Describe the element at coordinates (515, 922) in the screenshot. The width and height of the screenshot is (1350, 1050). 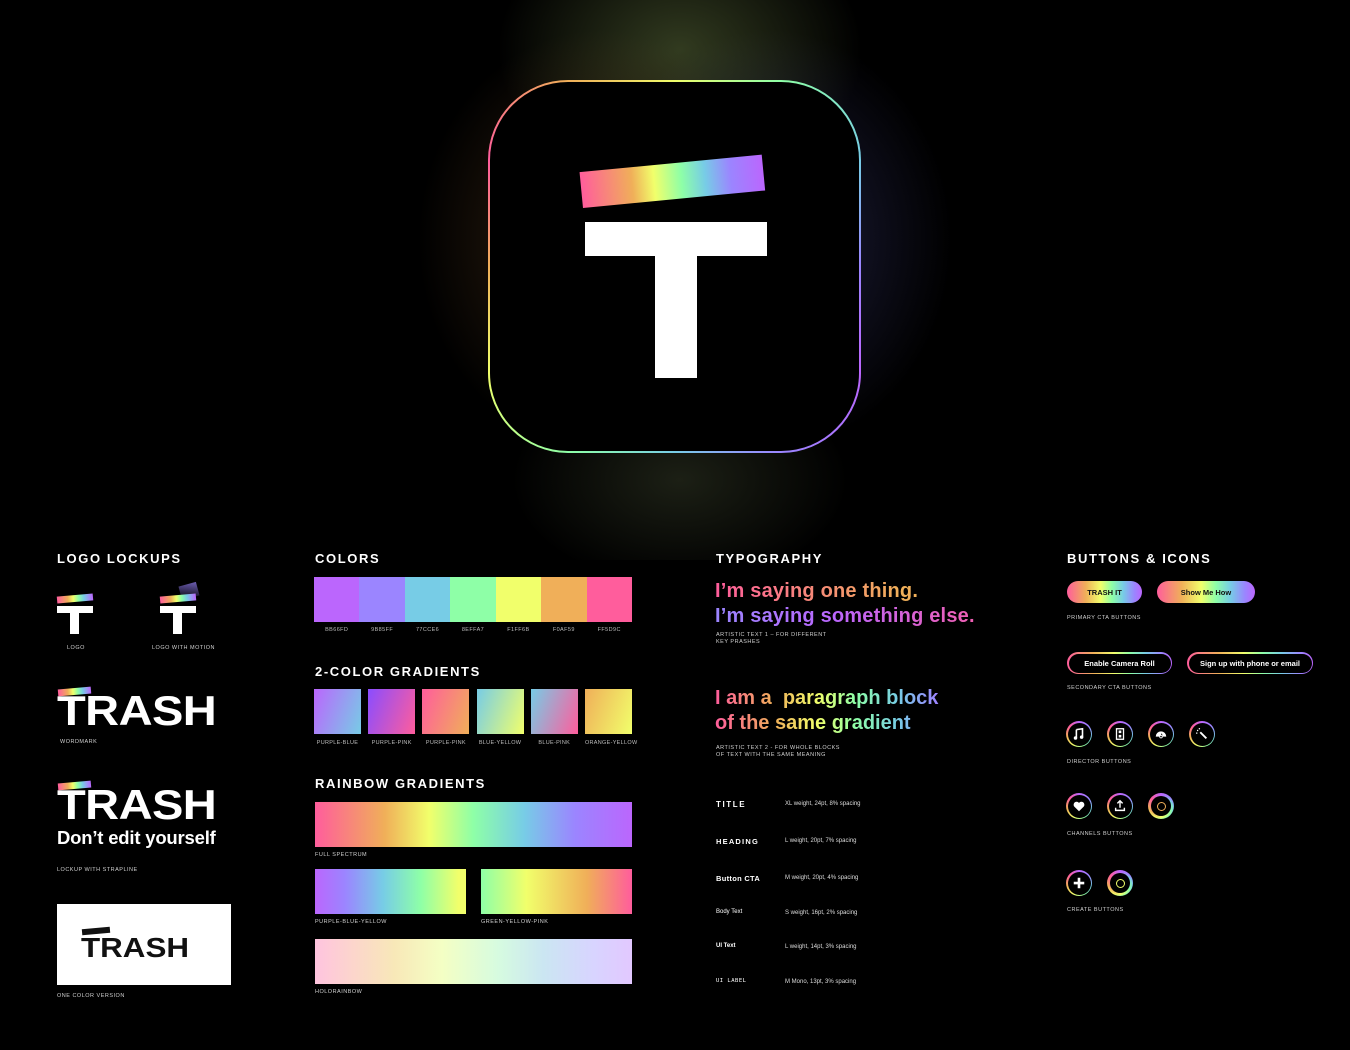
I see `green-yellow-pink-caption: GREEN-YELLOW-PINK` at that location.